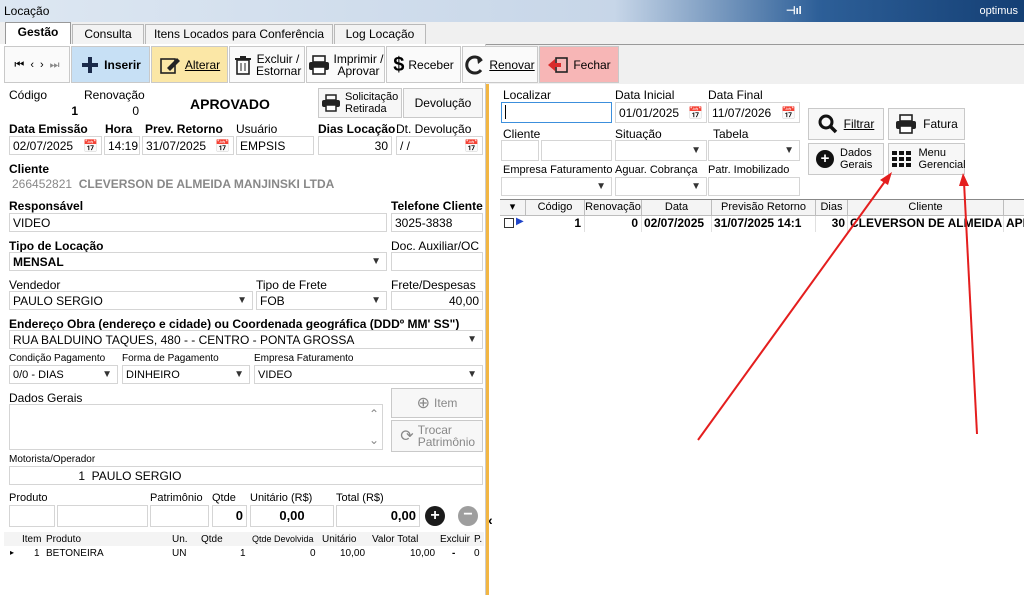 Image resolution: width=1024 pixels, height=595 pixels. What do you see at coordinates (113, 111) in the screenshot?
I see `renovacao-field: 0` at bounding box center [113, 111].